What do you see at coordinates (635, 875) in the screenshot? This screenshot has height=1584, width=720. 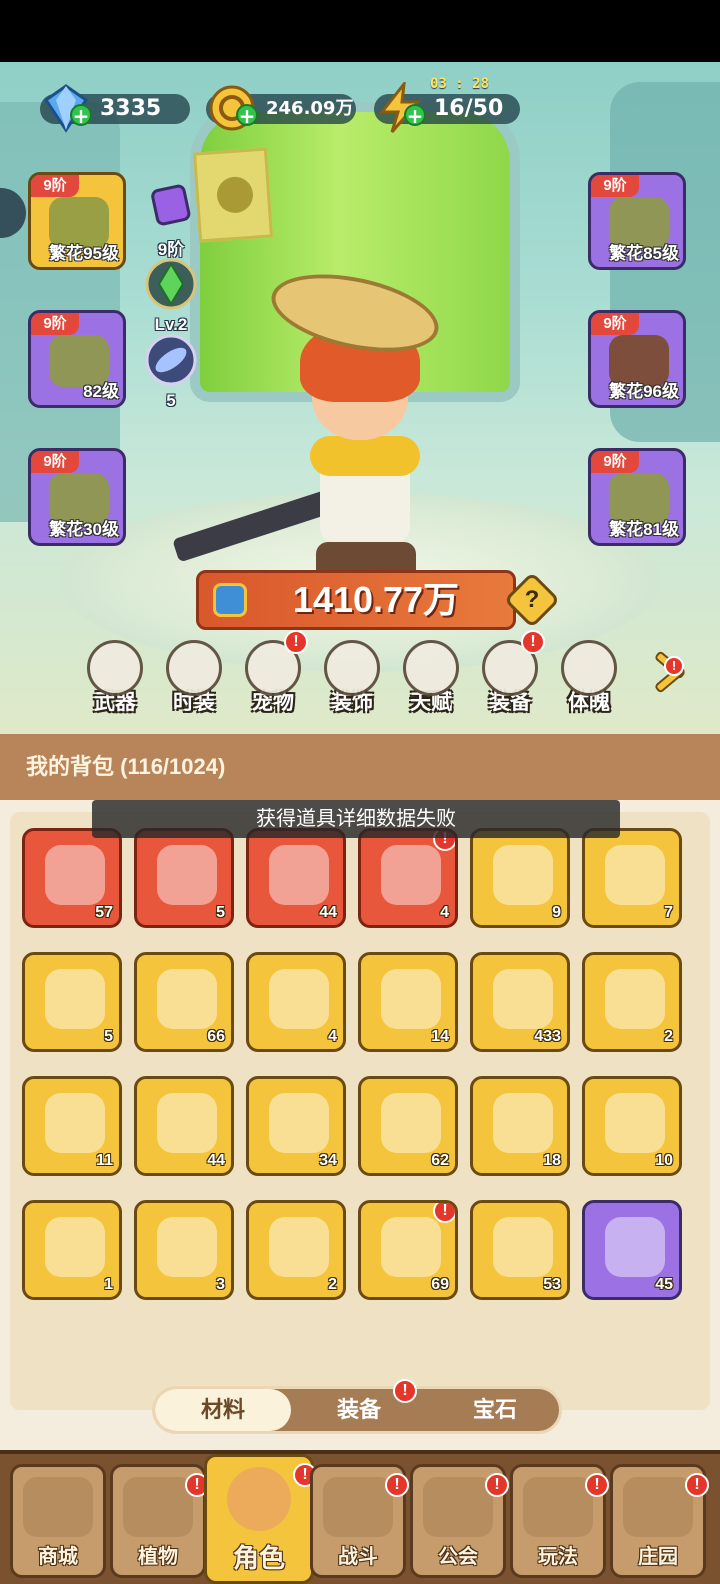 I see `skull-scroll-icon` at bounding box center [635, 875].